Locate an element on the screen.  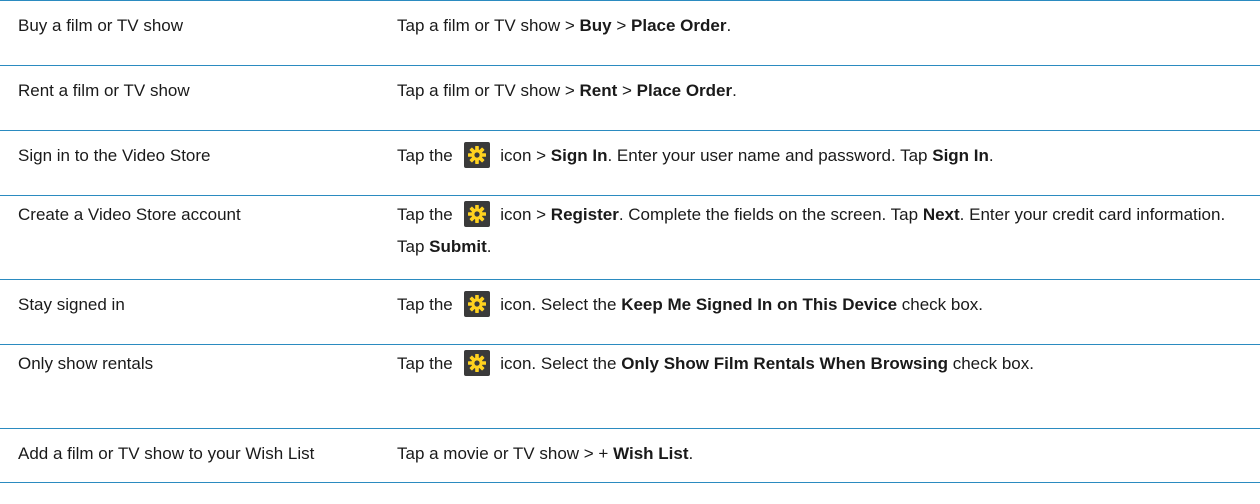
ui-label-bold: Rent is located at coordinates (598, 90).